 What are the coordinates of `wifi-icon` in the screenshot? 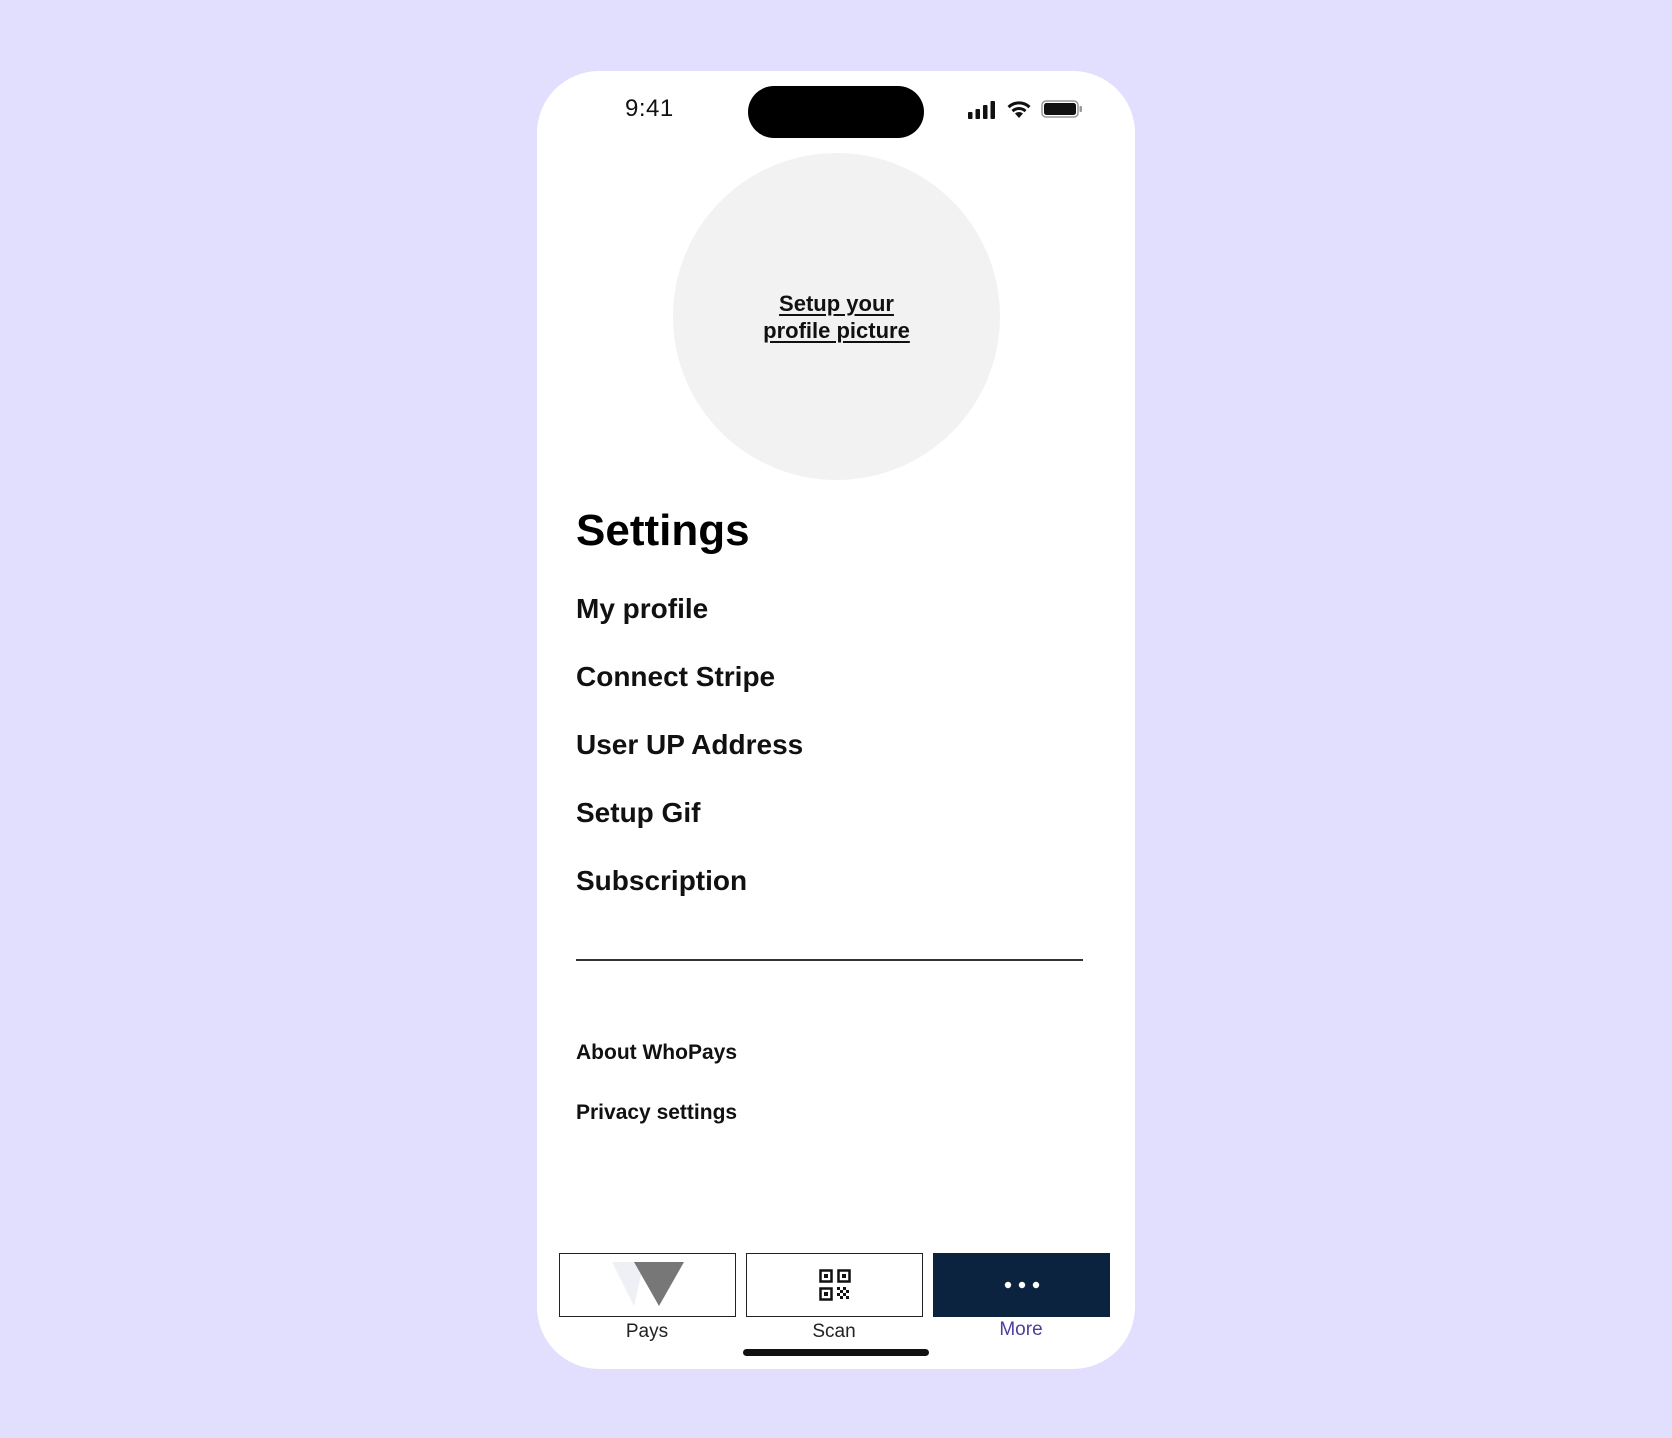 It's located at (1019, 109).